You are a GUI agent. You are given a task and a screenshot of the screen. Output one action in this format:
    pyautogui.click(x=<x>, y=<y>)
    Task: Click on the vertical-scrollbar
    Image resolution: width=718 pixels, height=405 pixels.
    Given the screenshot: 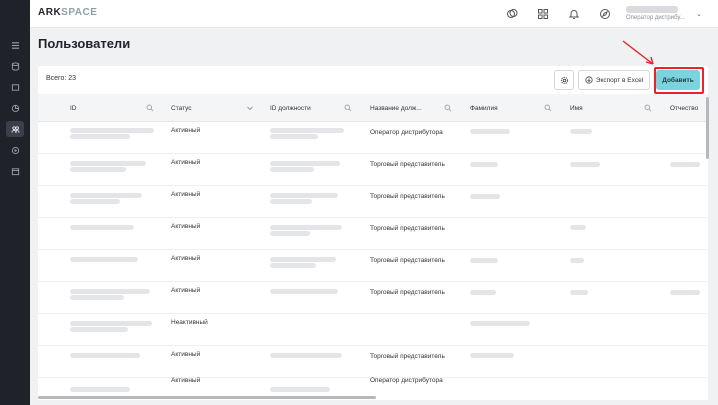 What is the action you would take?
    pyautogui.click(x=707, y=128)
    